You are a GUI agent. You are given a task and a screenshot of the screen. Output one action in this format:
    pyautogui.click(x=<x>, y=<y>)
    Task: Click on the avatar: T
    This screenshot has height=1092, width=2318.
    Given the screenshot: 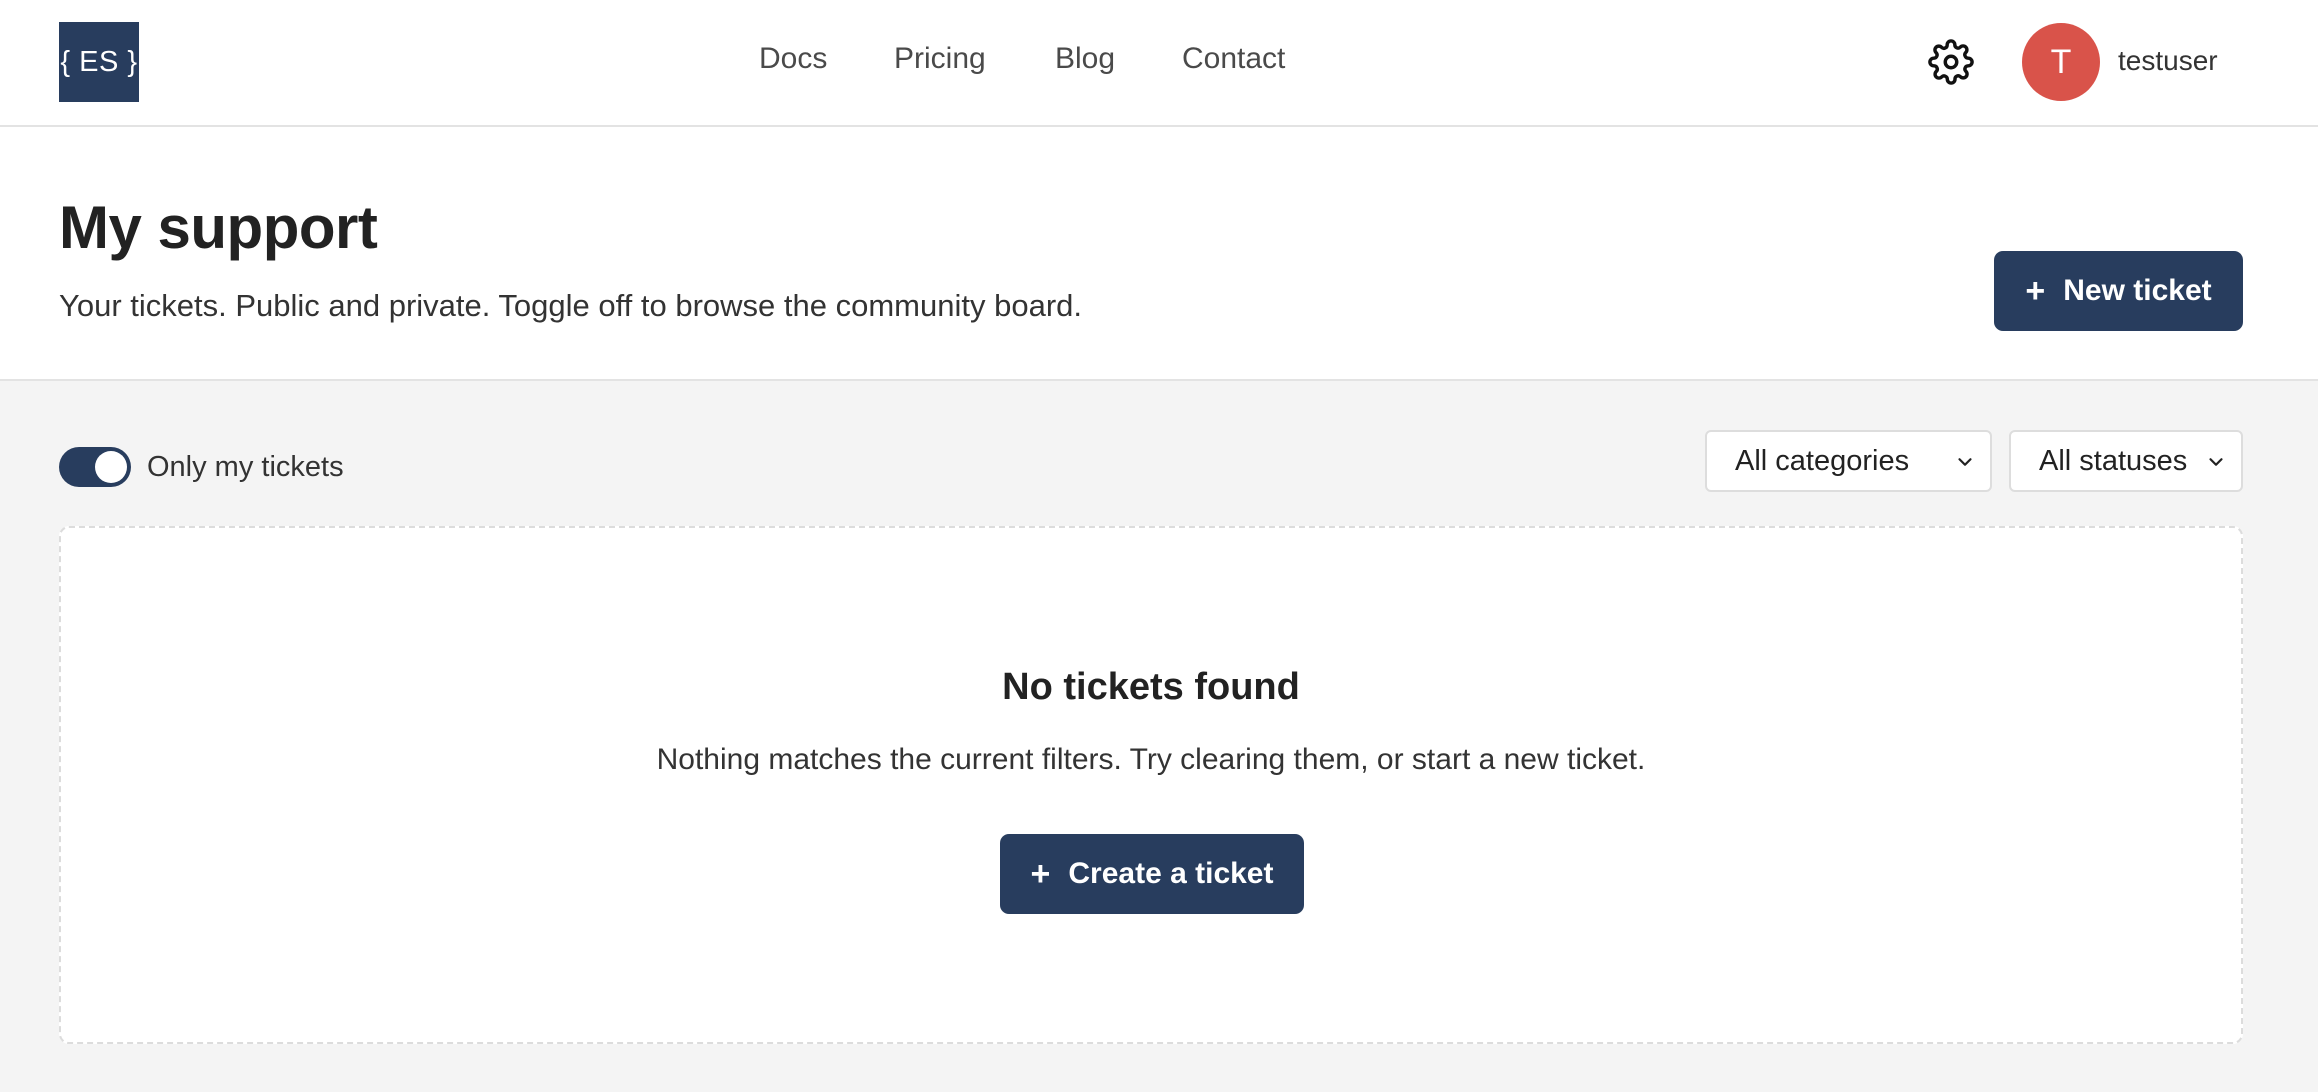 What is the action you would take?
    pyautogui.click(x=2061, y=62)
    